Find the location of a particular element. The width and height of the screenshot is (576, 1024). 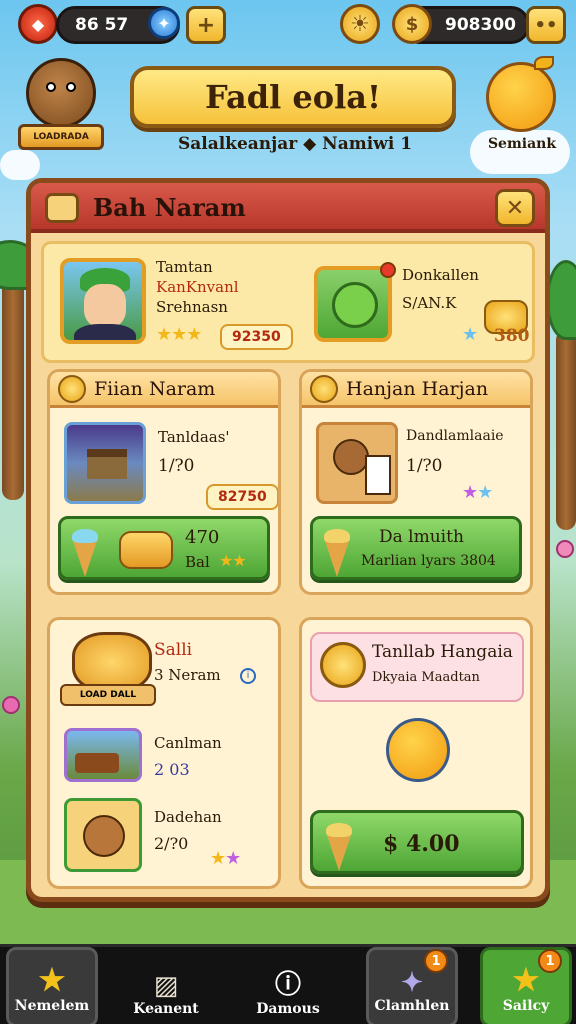

section-right-btn-title: Da lmuith is located at coordinates (421, 537).